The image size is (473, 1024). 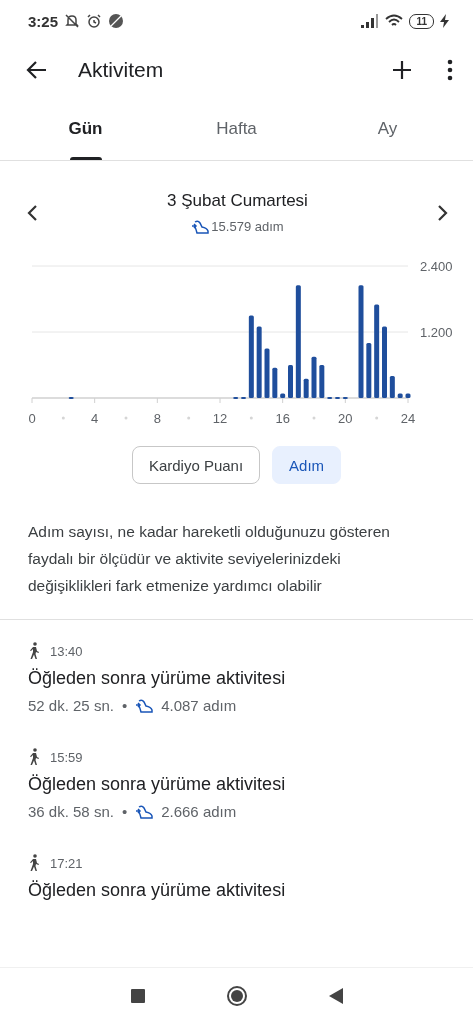 What do you see at coordinates (387, 129) in the screenshot?
I see `tab: Ay` at bounding box center [387, 129].